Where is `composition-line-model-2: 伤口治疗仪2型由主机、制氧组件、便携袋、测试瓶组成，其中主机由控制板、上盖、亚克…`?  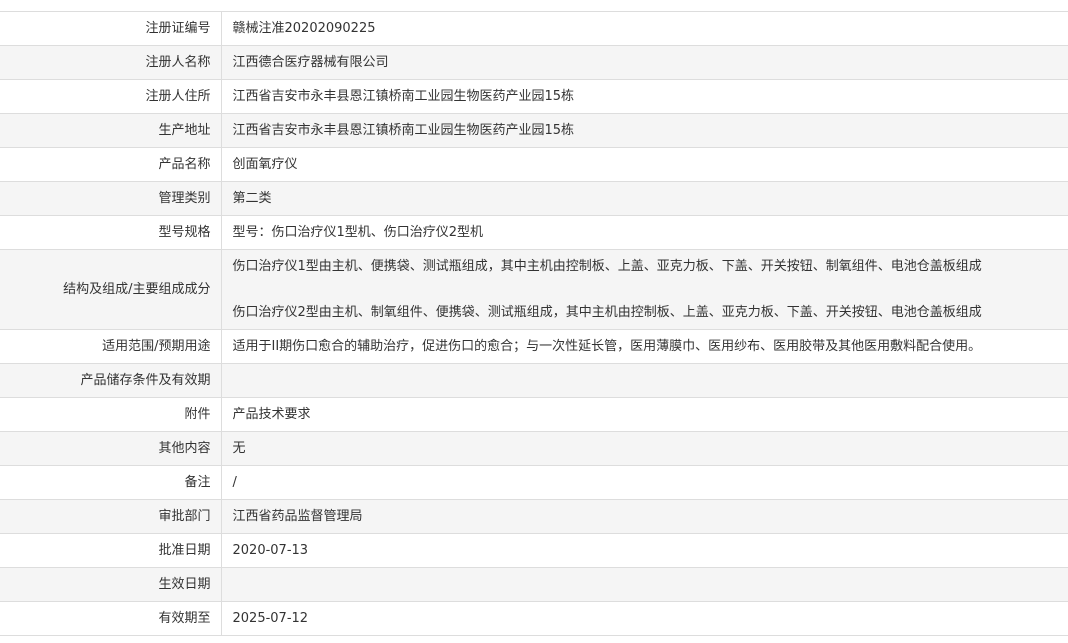
composition-line-model-2: 伤口治疗仪2型由主机、制氧组件、便携袋、测试瓶组成，其中主机由控制板、上盖、亚克… is located at coordinates (650, 313).